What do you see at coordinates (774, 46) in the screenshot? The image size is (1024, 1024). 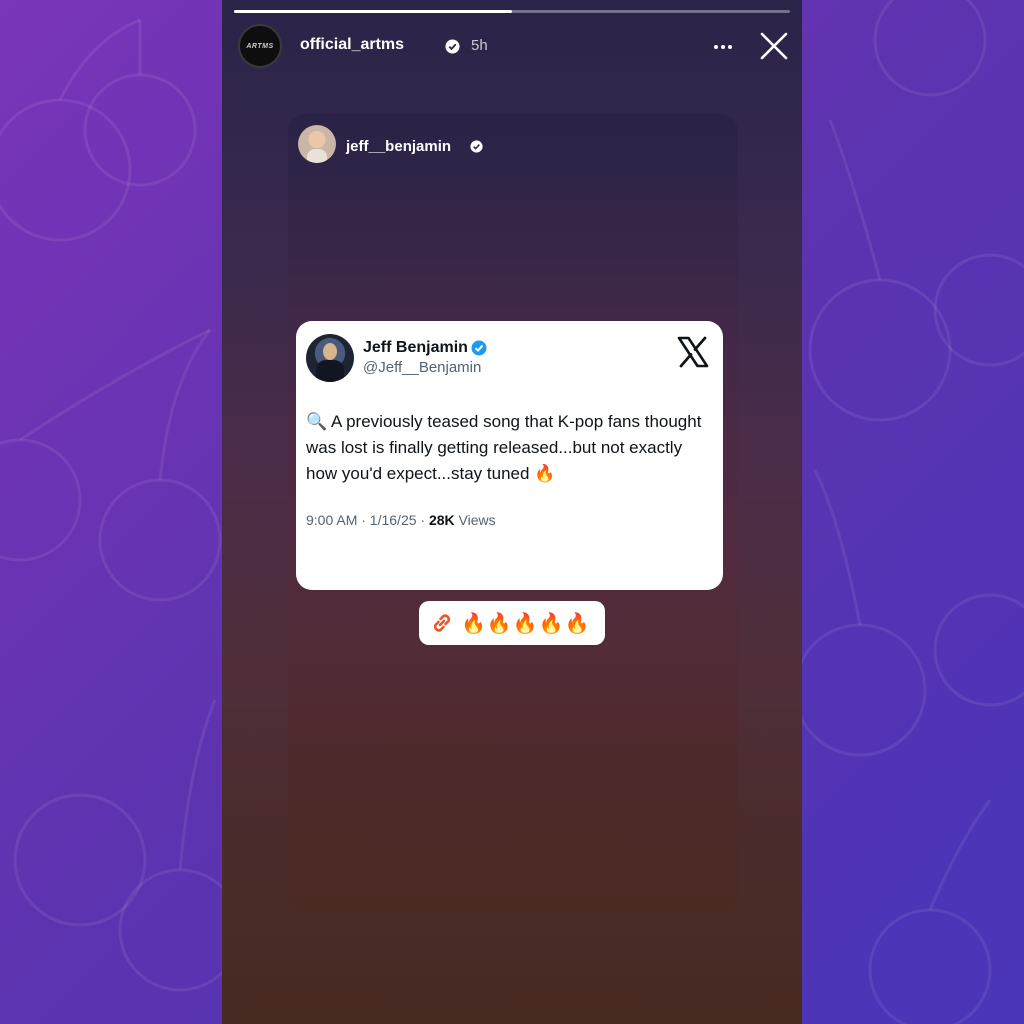 I see `close-icon` at bounding box center [774, 46].